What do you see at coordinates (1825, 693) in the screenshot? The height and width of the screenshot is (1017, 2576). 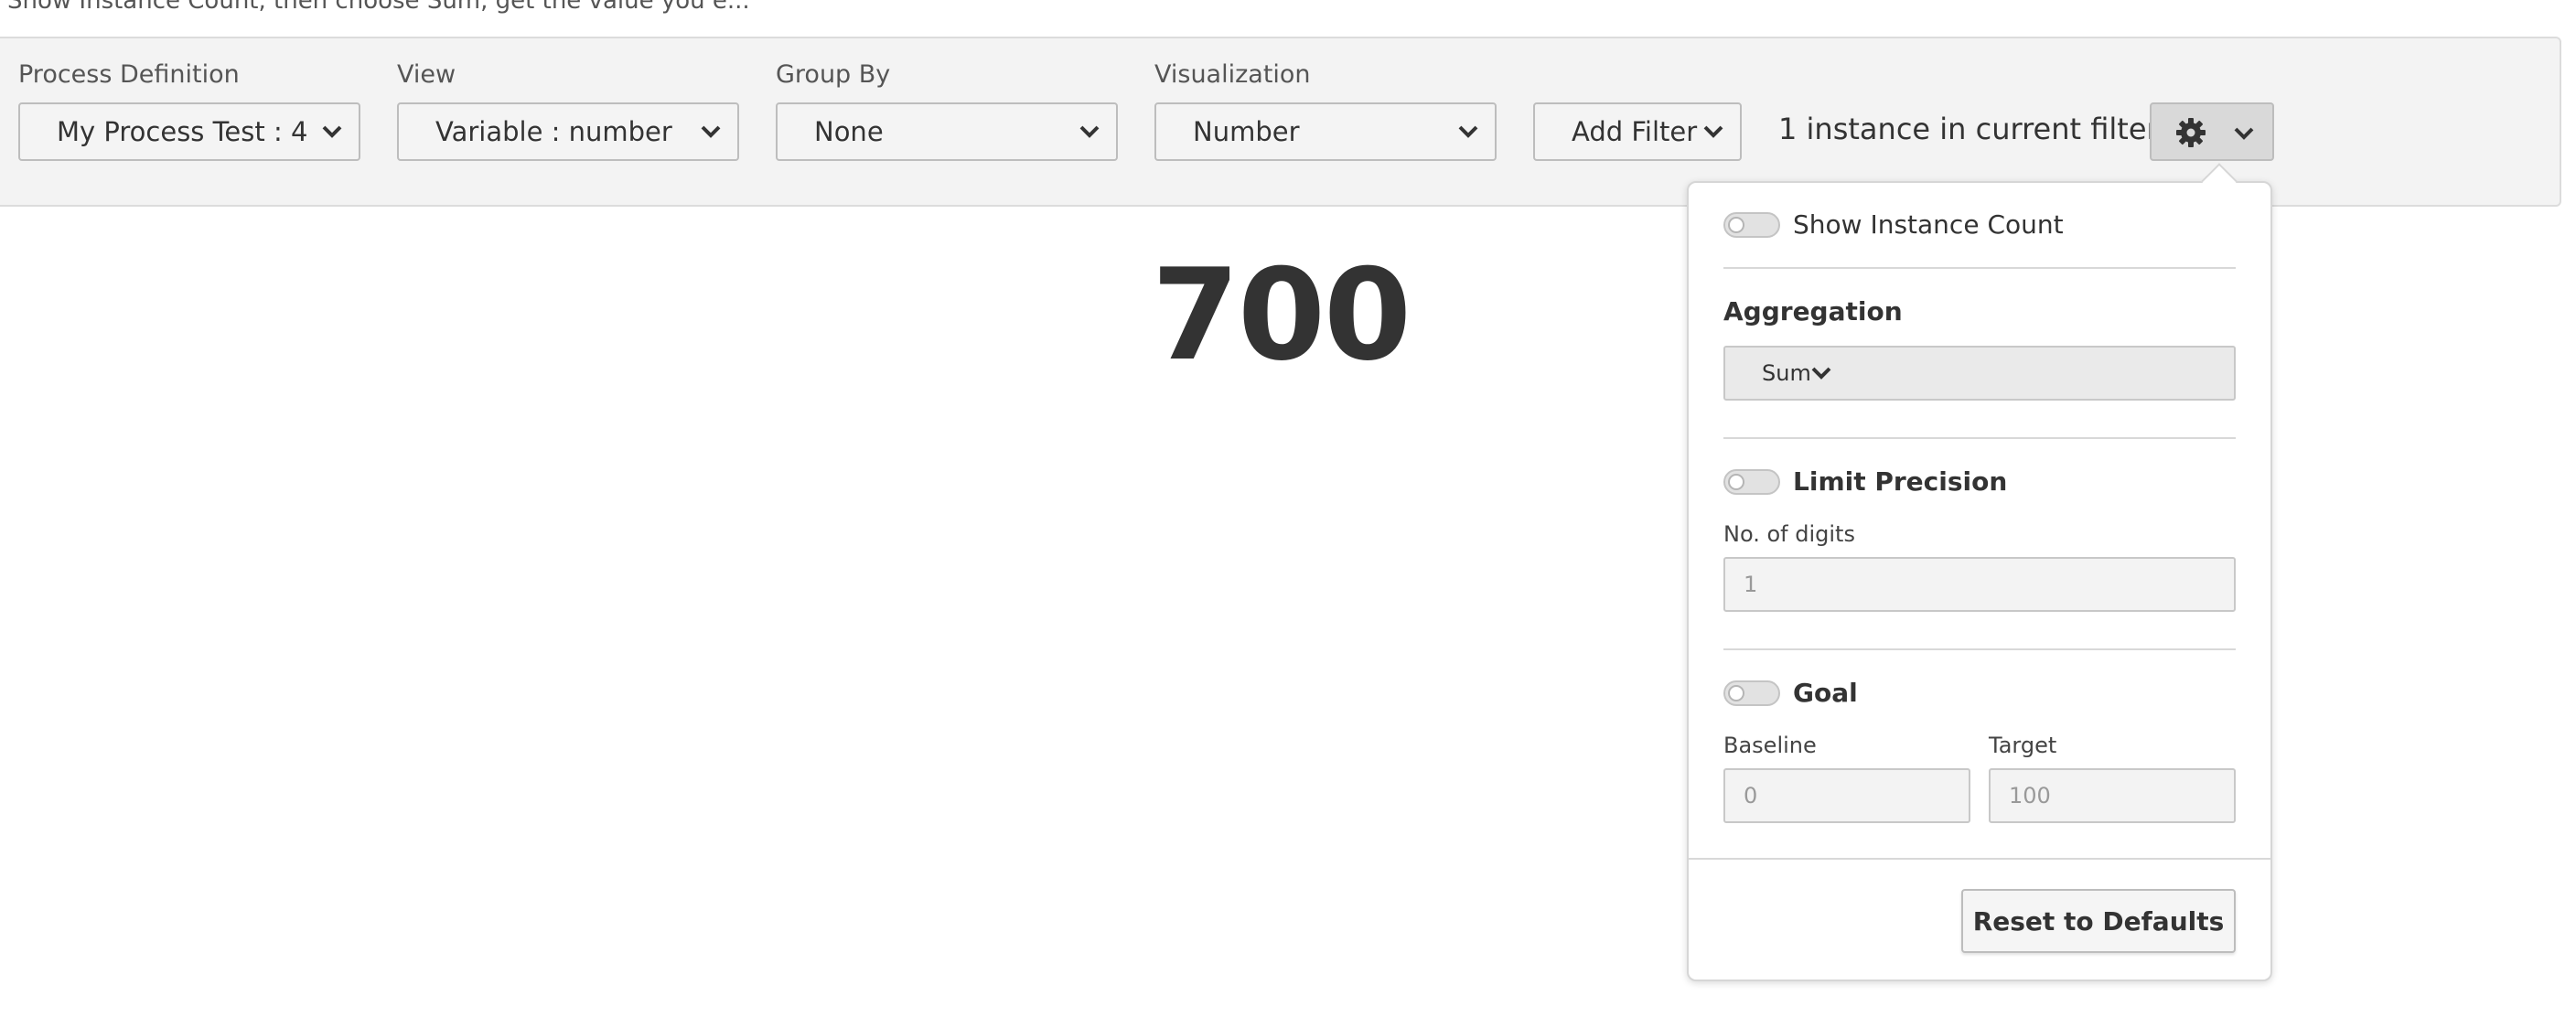 I see `goal-label: Goal` at bounding box center [1825, 693].